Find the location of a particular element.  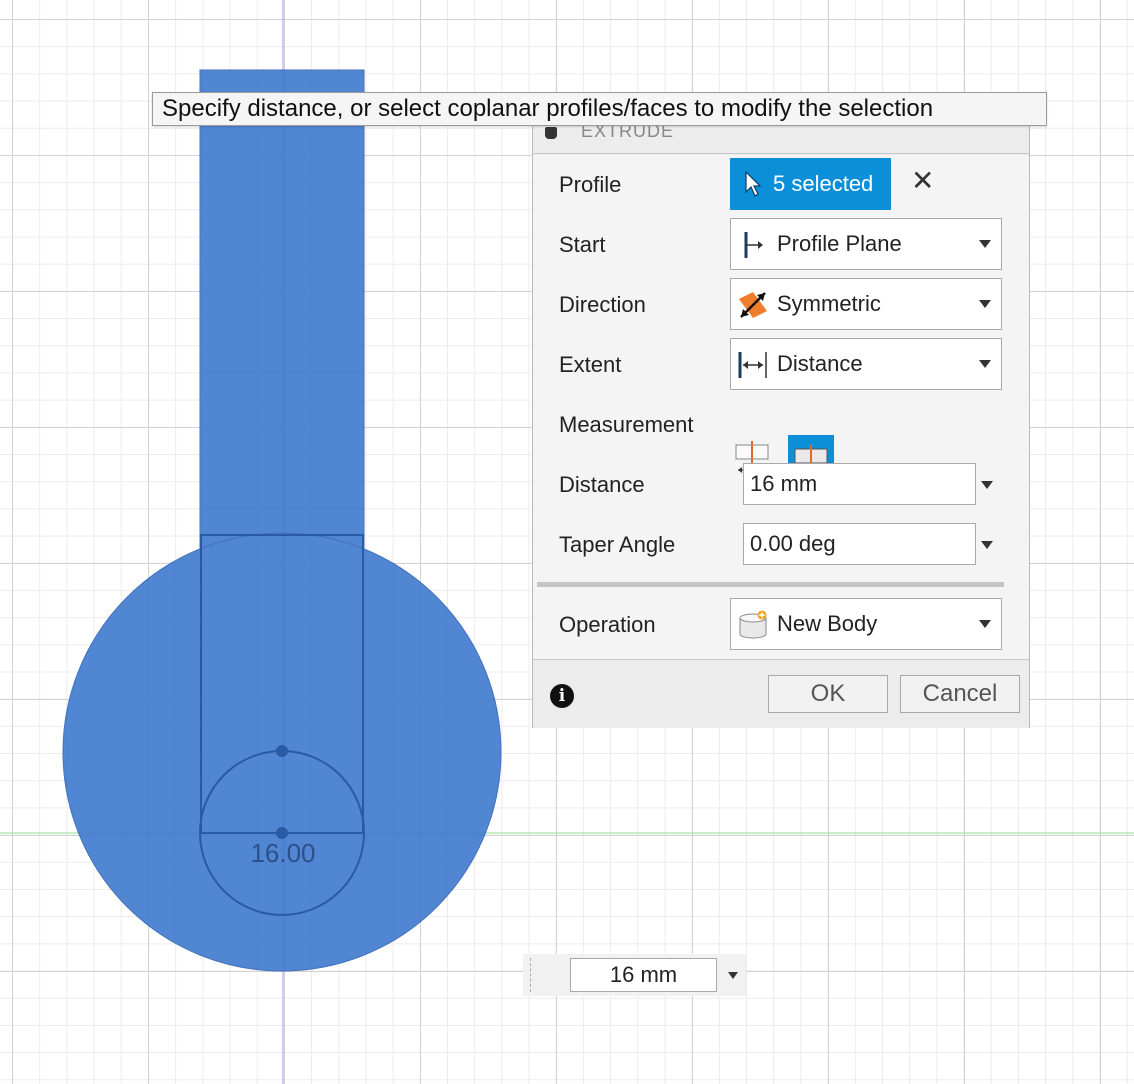

profile-select-button: 5 selected is located at coordinates (810, 184).